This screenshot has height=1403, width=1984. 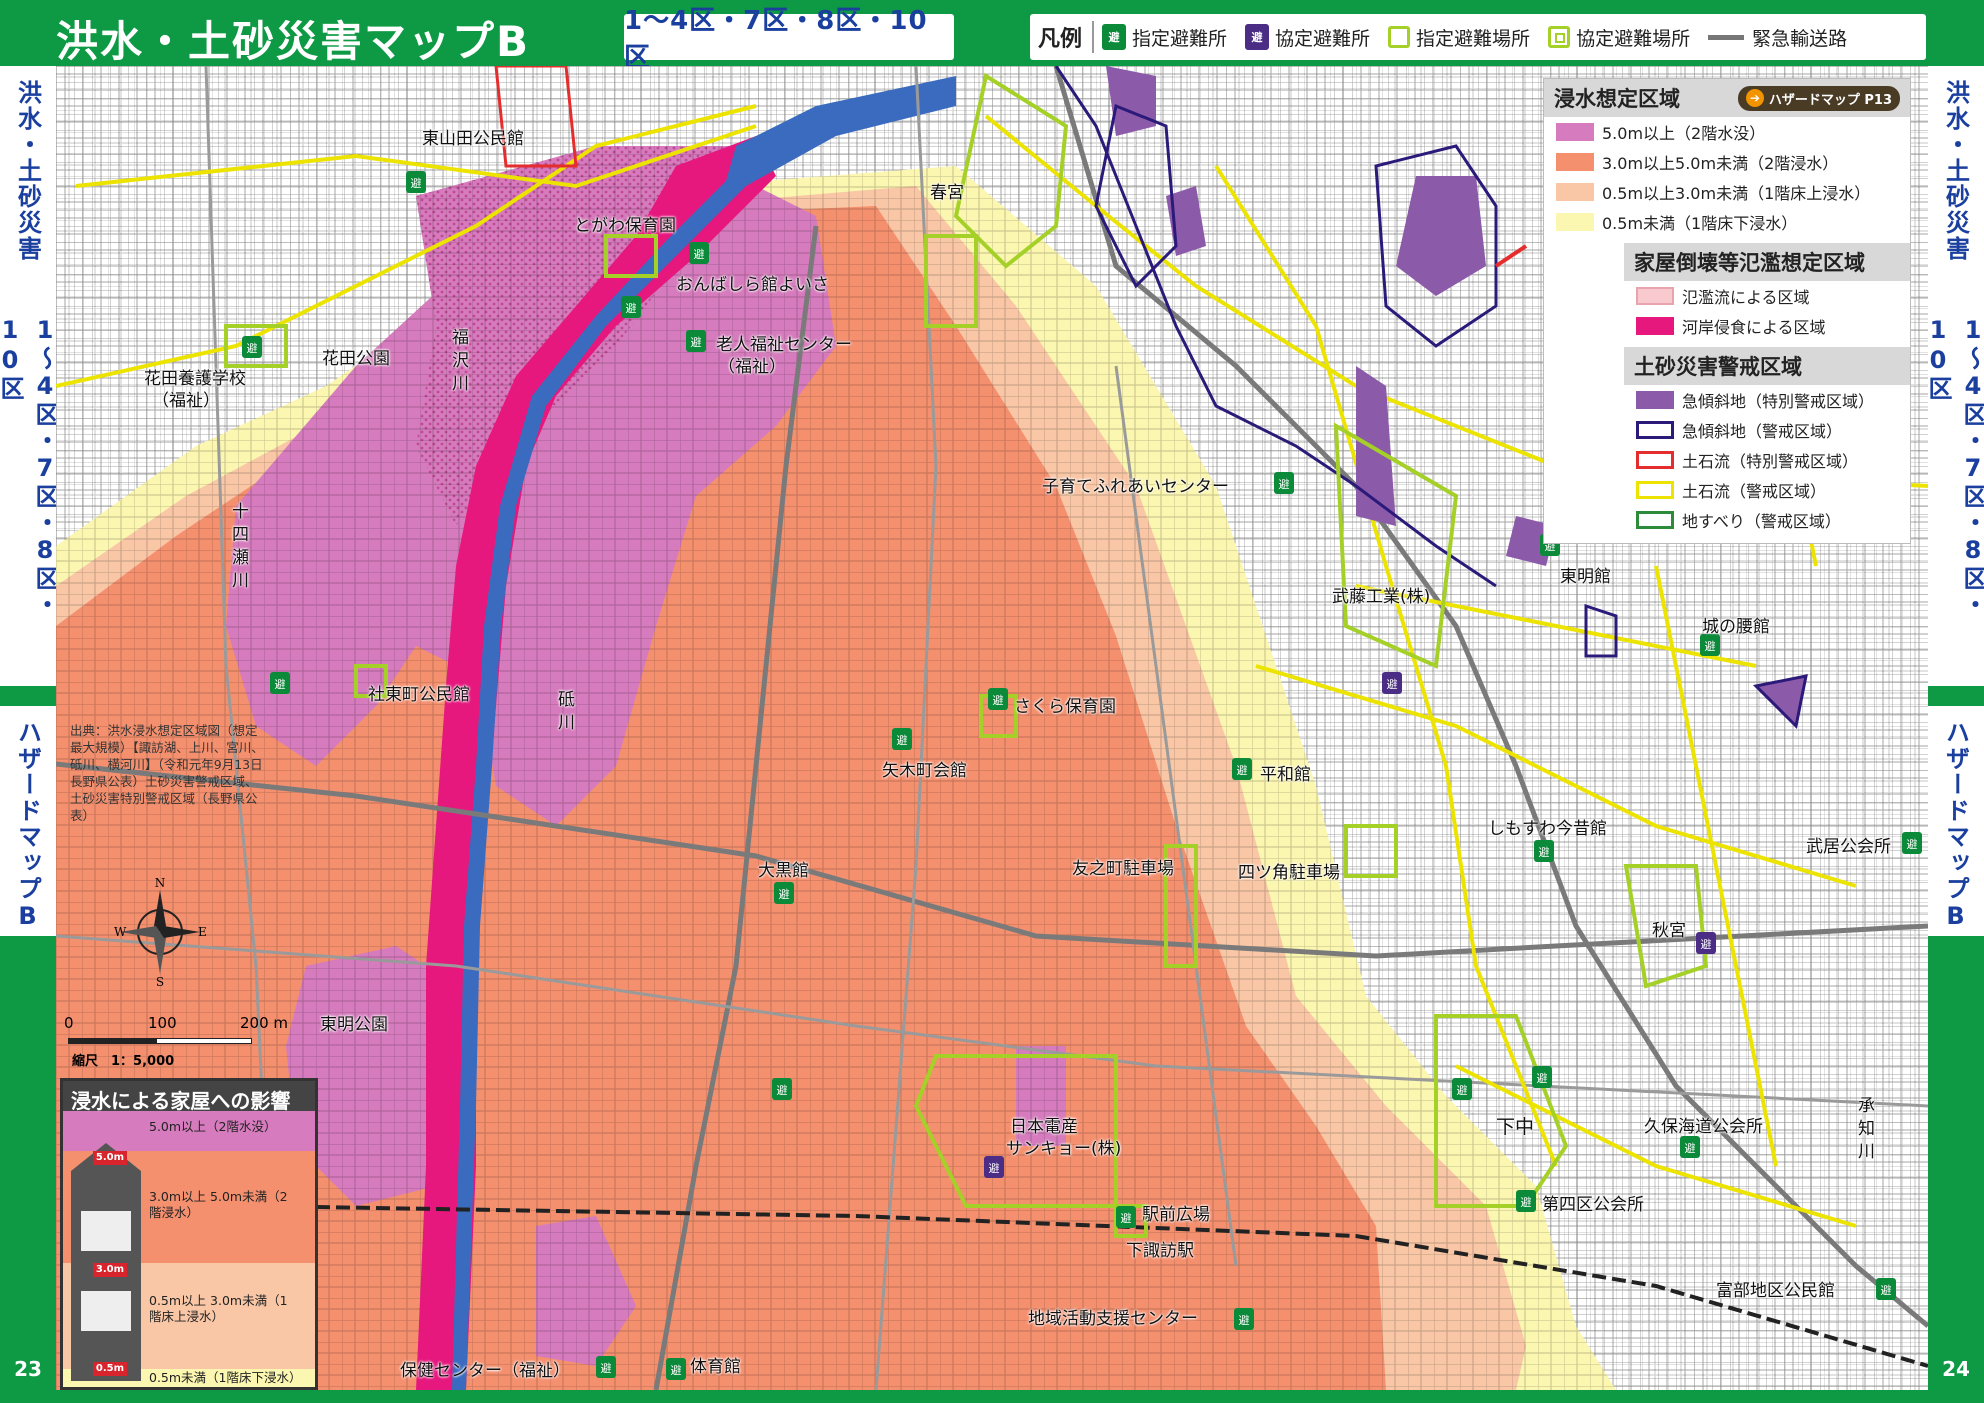 I want to click on label-sakura: さくら保育園, so click(x=1065, y=707).